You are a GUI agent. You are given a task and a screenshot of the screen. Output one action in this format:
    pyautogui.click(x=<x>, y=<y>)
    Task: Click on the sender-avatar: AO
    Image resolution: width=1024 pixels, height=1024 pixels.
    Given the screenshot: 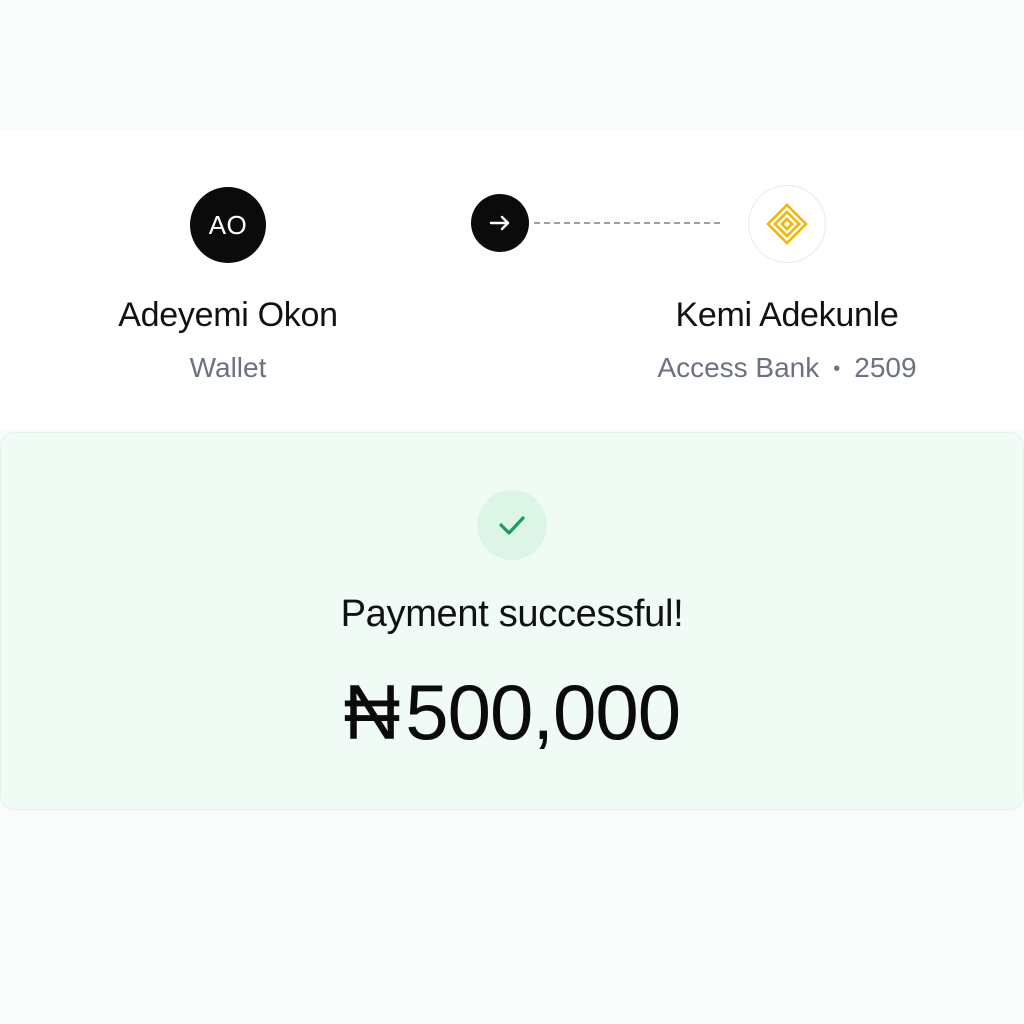 What is the action you would take?
    pyautogui.click(x=228, y=225)
    